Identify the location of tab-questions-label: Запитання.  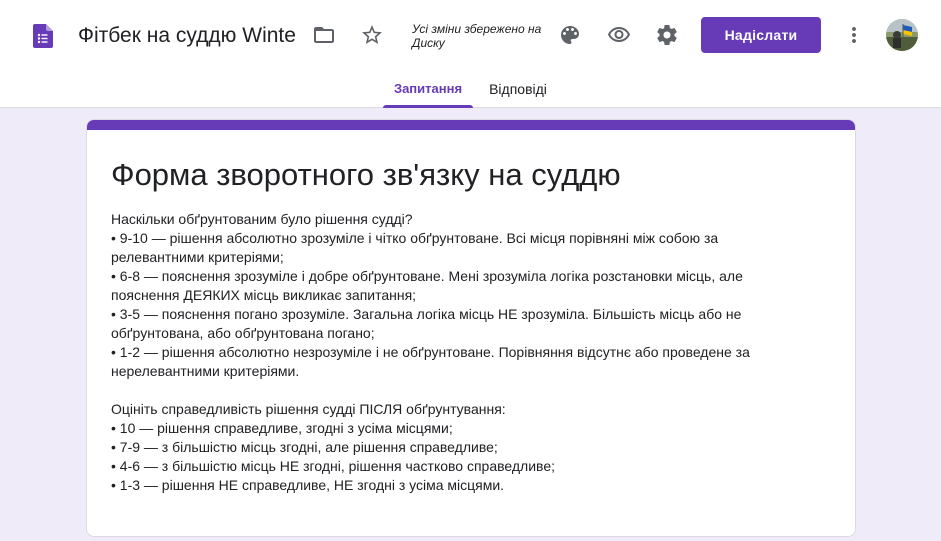
(428, 88).